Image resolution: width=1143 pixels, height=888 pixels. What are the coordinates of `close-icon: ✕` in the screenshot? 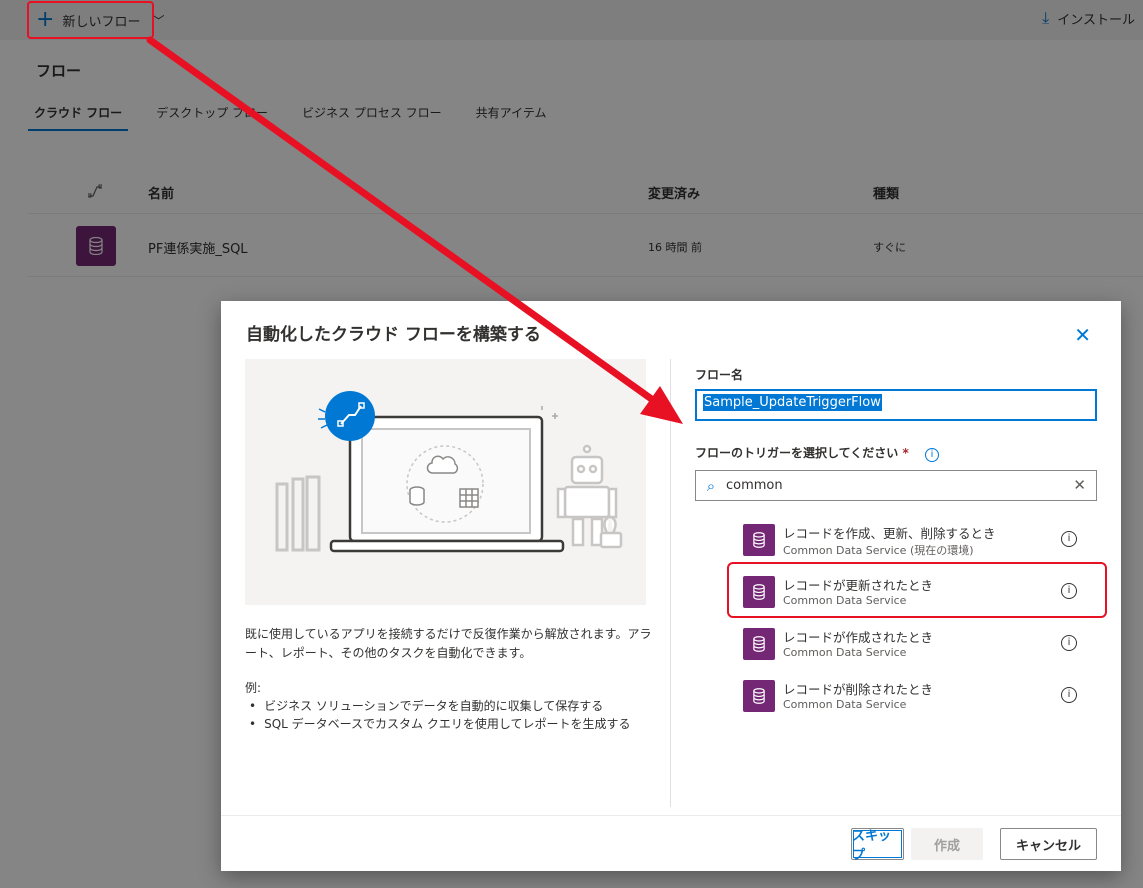 It's located at (1082, 335).